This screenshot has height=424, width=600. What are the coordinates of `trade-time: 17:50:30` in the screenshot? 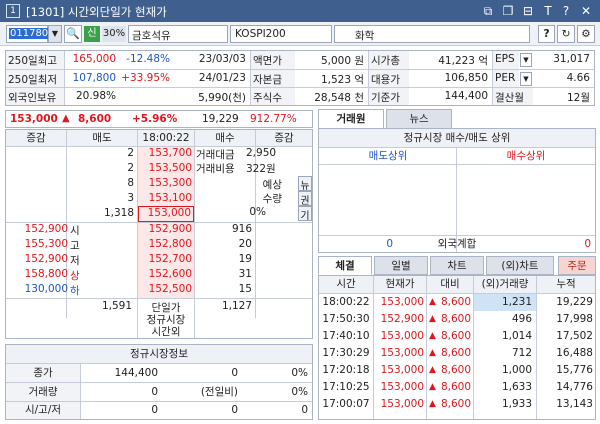 It's located at (346, 319).